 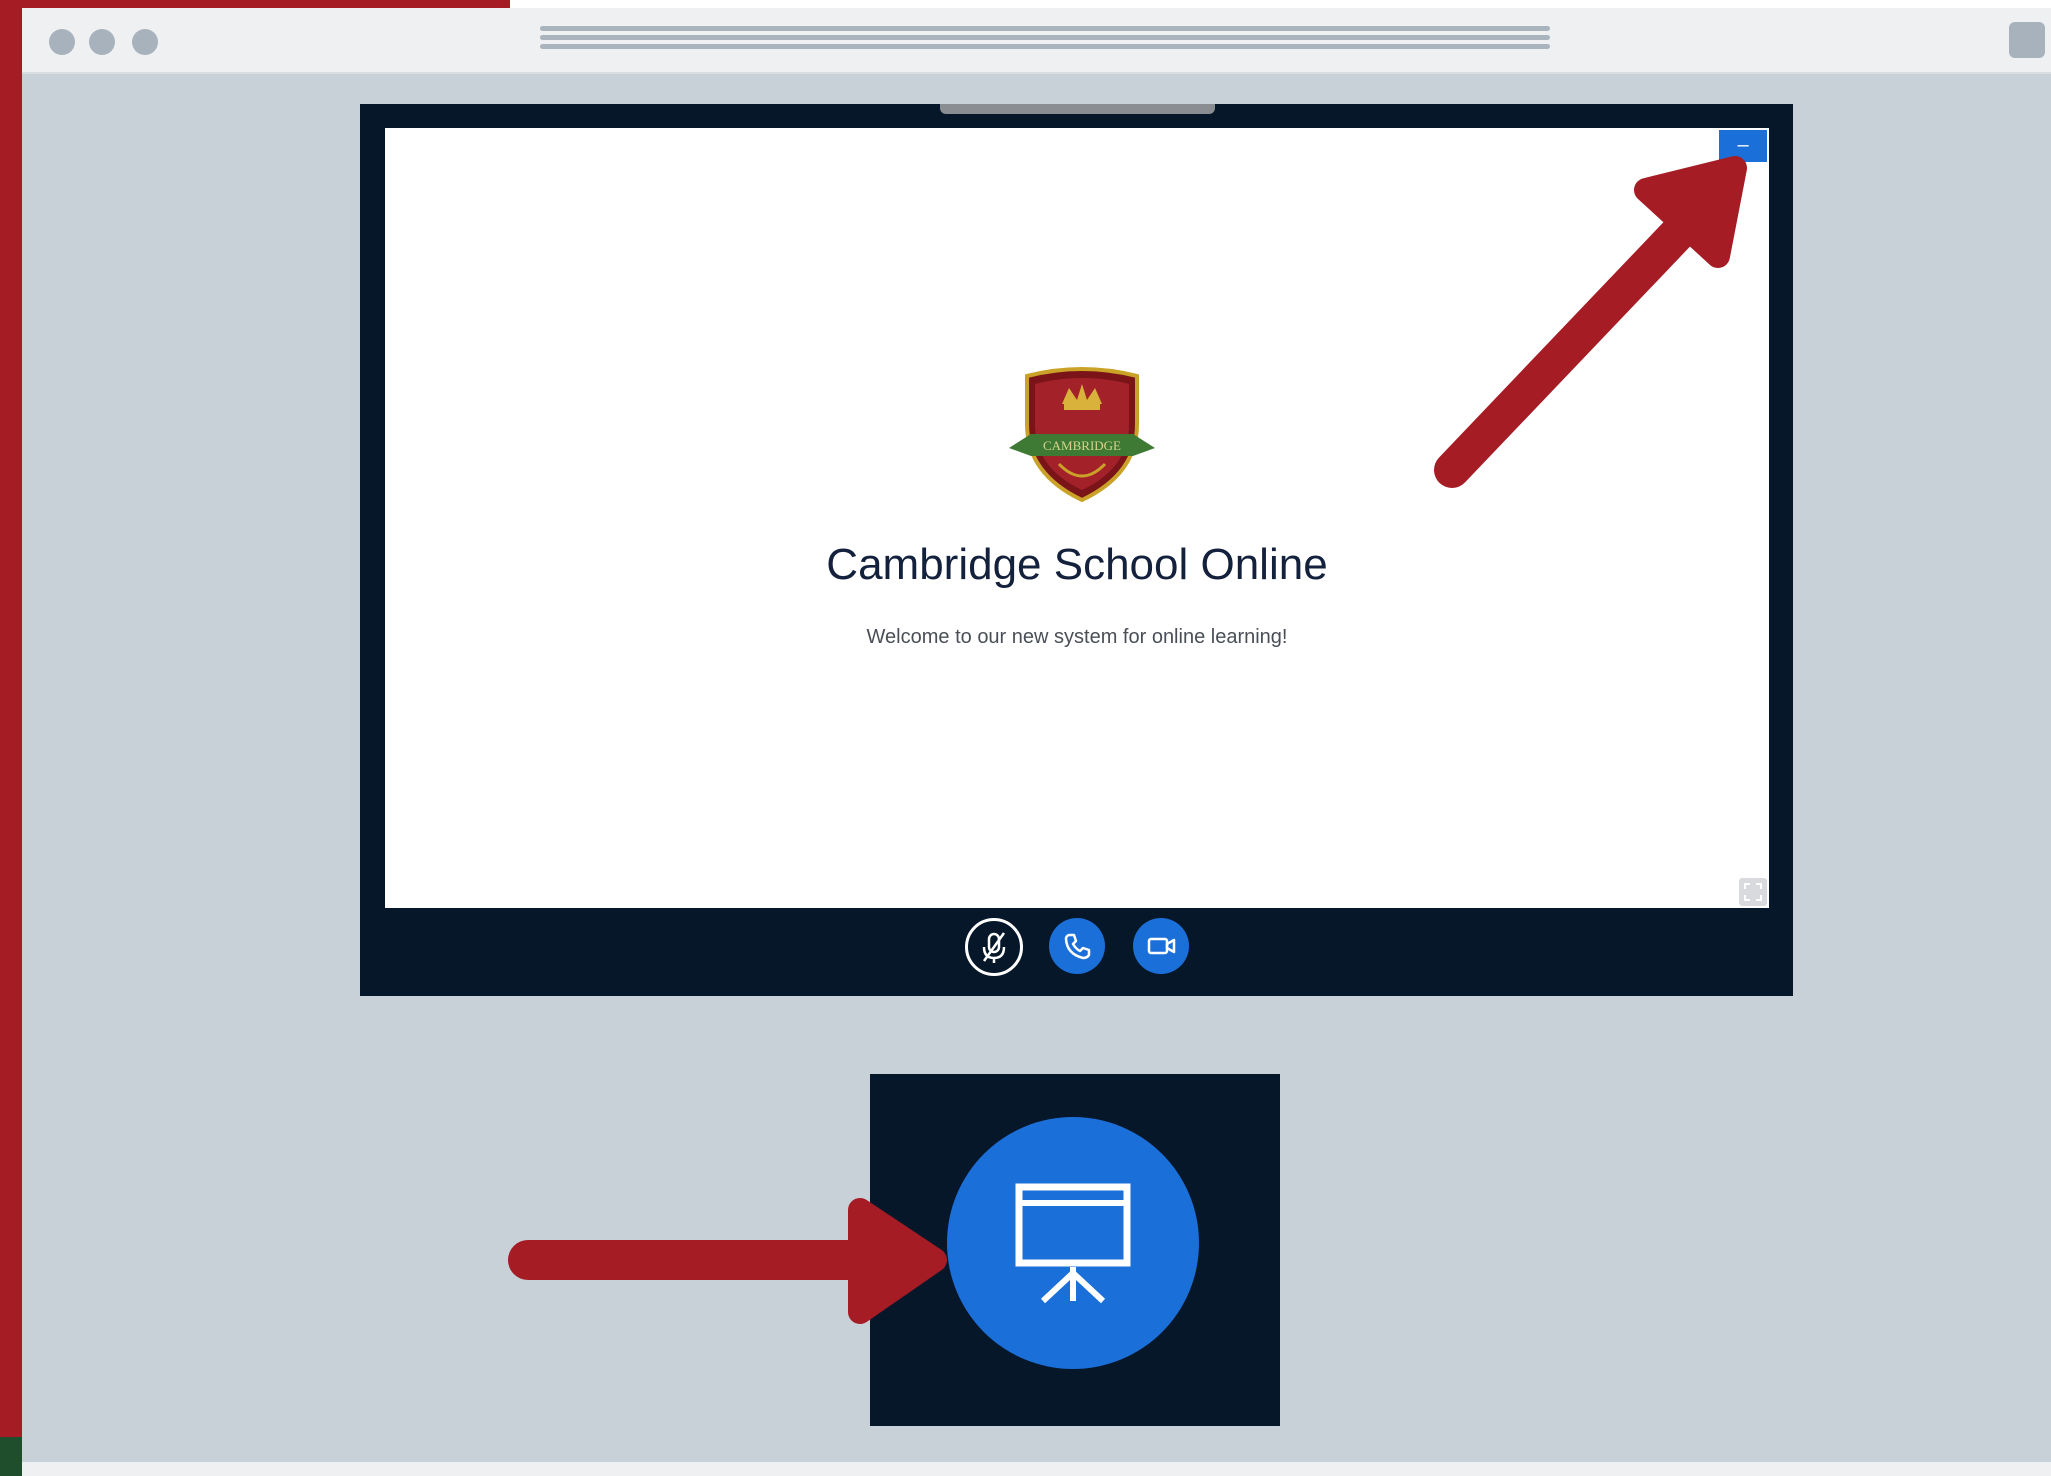 I want to click on webcam-dock-tab, so click(x=1077, y=109).